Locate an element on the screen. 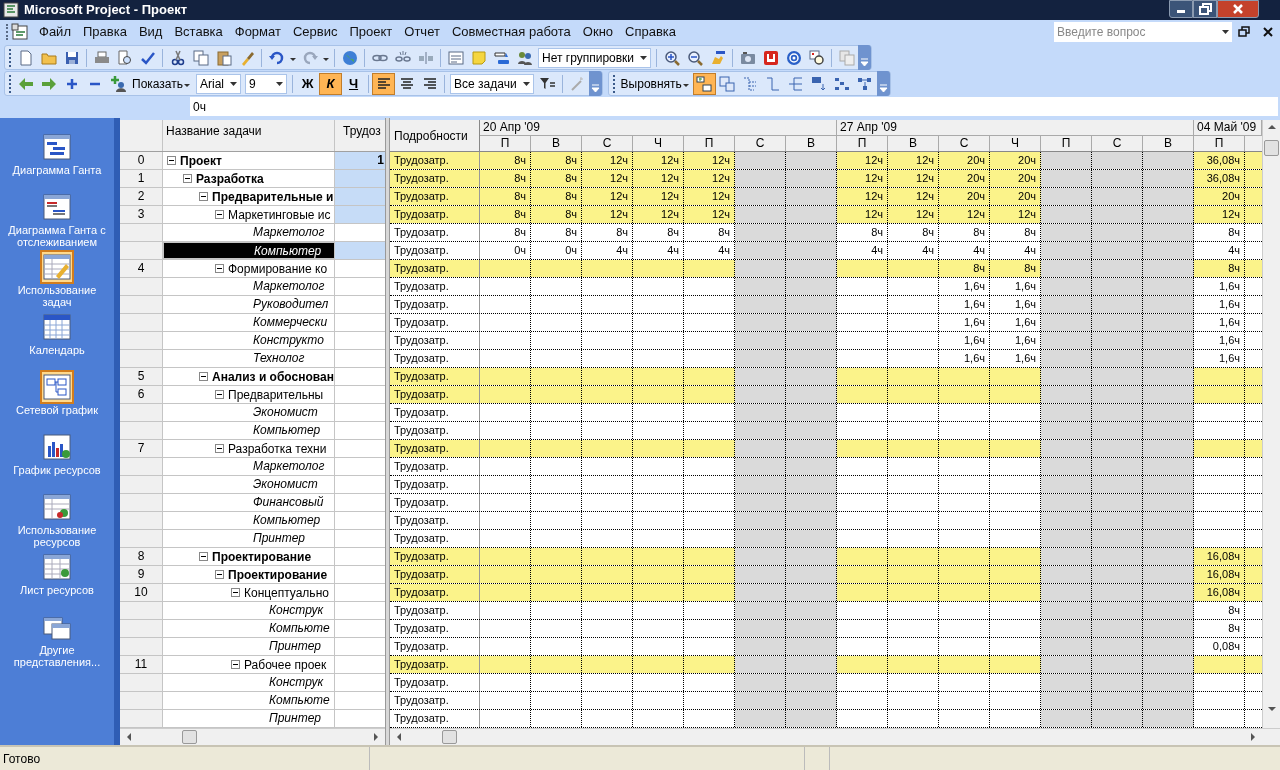 The height and width of the screenshot is (770, 1280). arrow-down-icon is located at coordinates (1271, 709).